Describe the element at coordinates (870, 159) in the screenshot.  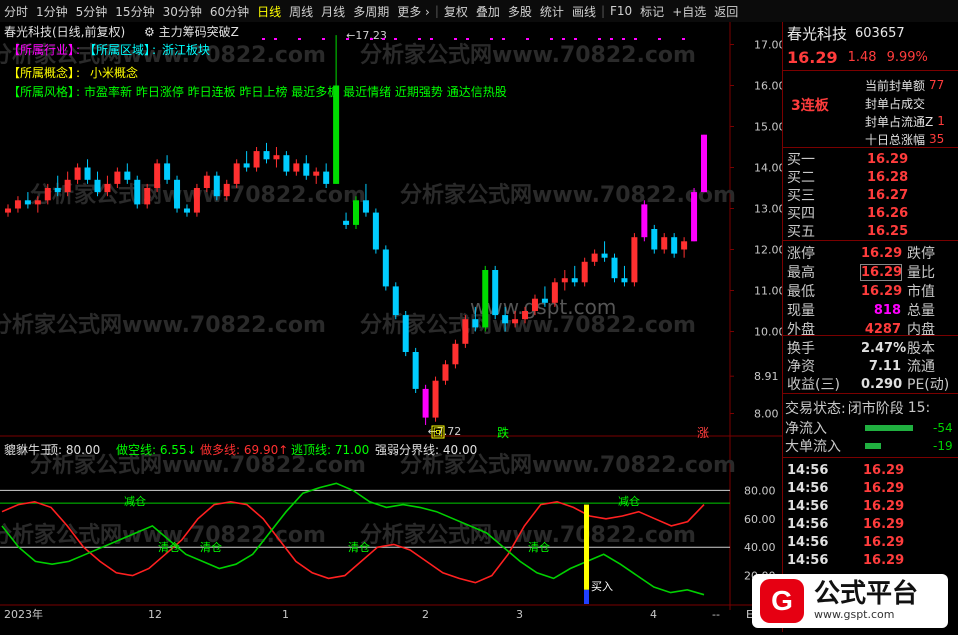
I see `bid-row: 买一 16.29` at that location.